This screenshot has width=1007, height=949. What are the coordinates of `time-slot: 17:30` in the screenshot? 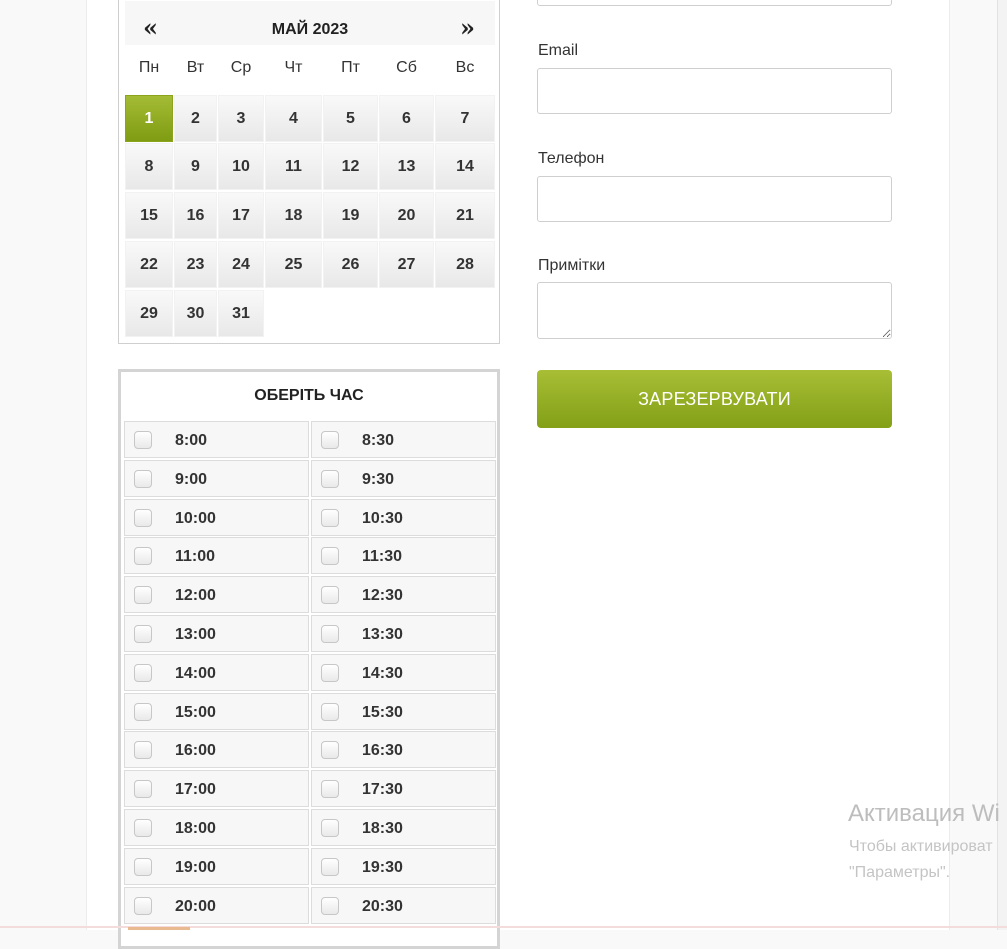 It's located at (403, 789).